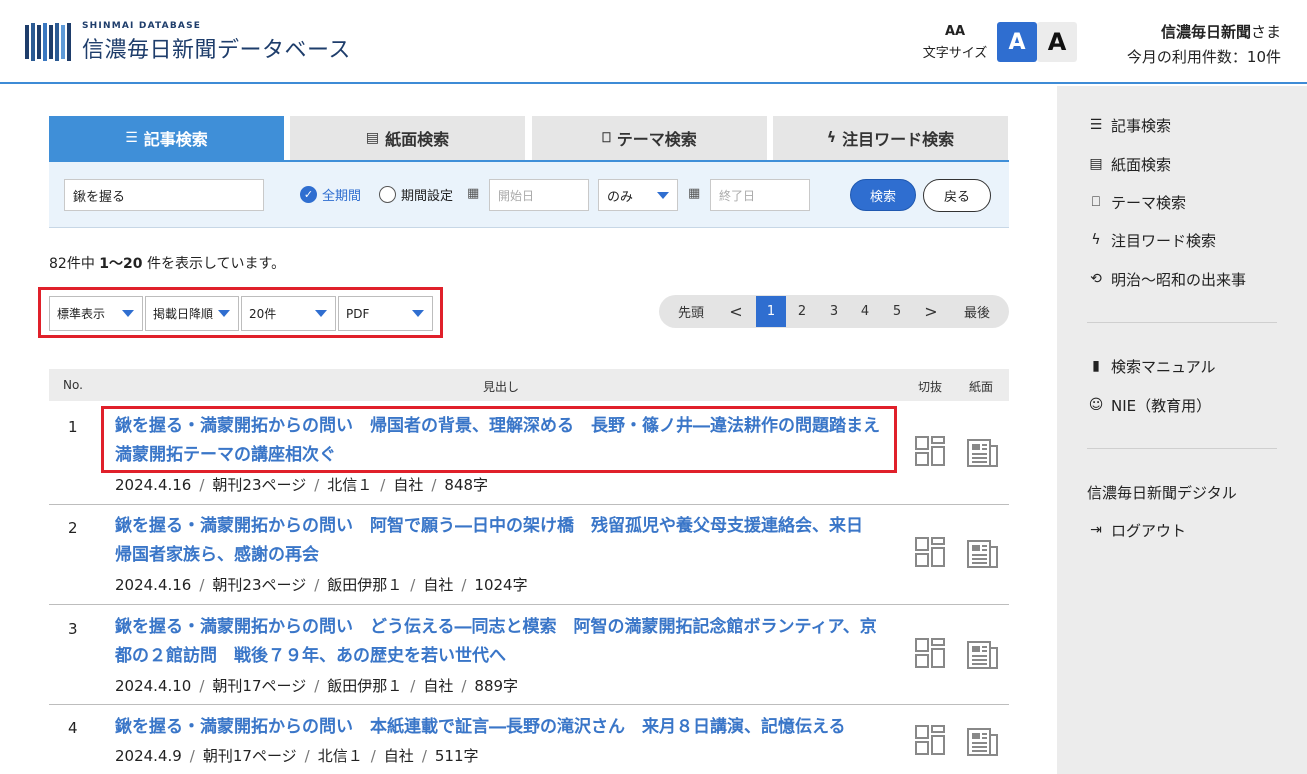  Describe the element at coordinates (73, 728) in the screenshot. I see `row-number: 4` at that location.